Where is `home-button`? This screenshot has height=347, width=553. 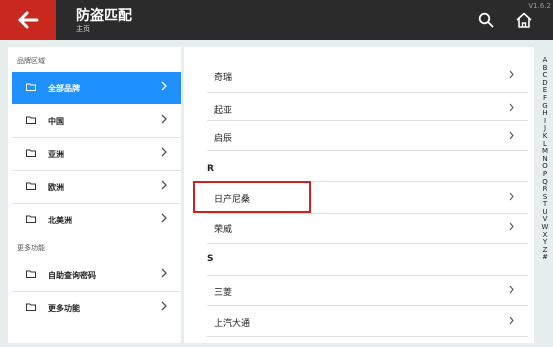 home-button is located at coordinates (524, 20).